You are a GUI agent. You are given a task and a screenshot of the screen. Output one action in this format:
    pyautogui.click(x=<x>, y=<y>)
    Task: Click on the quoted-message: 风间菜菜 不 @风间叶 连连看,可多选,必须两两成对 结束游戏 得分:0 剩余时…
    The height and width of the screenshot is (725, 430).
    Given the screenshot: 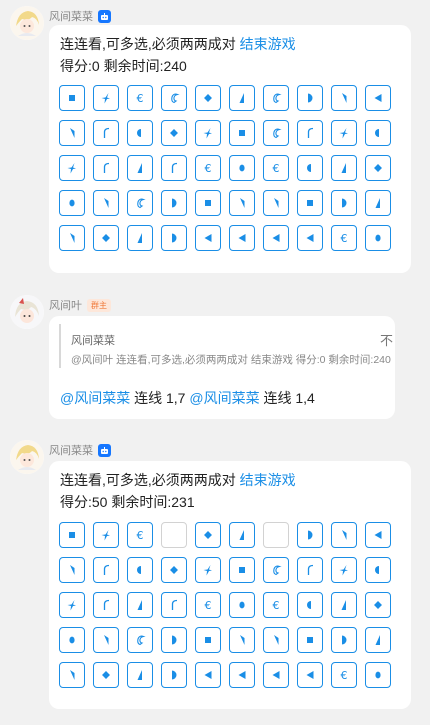 What is the action you would take?
    pyautogui.click(x=226, y=346)
    